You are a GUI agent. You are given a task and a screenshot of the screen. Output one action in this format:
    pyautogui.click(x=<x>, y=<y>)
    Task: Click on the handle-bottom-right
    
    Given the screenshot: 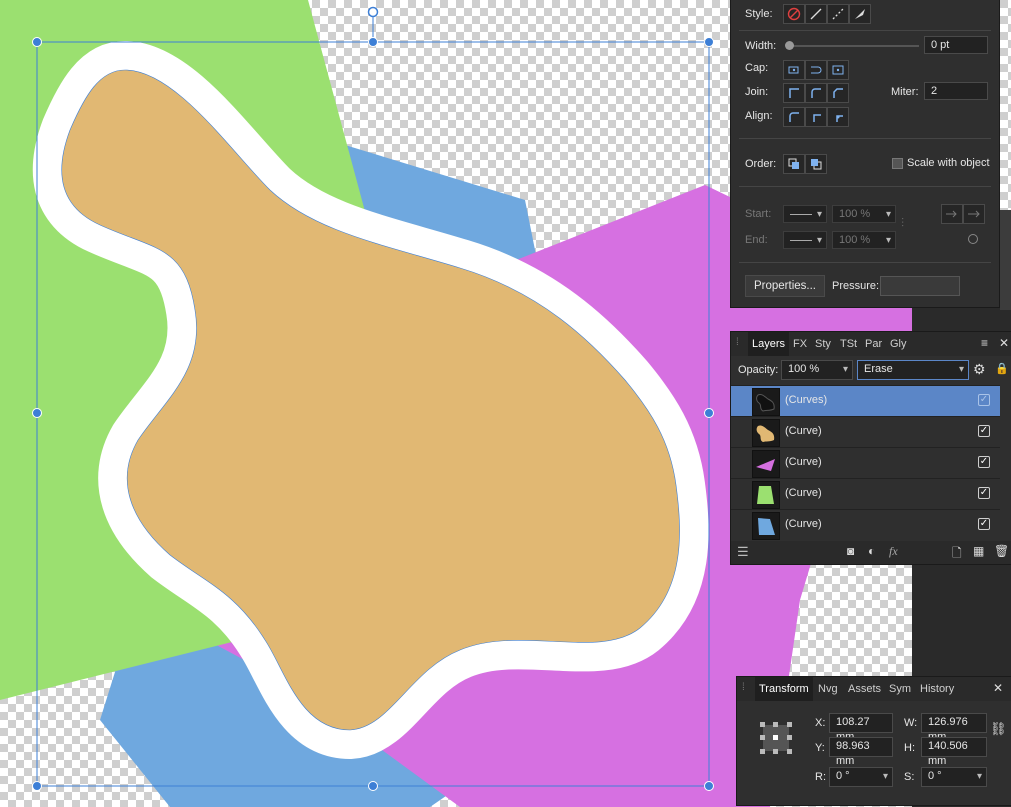 What is the action you would take?
    pyautogui.click(x=709, y=786)
    